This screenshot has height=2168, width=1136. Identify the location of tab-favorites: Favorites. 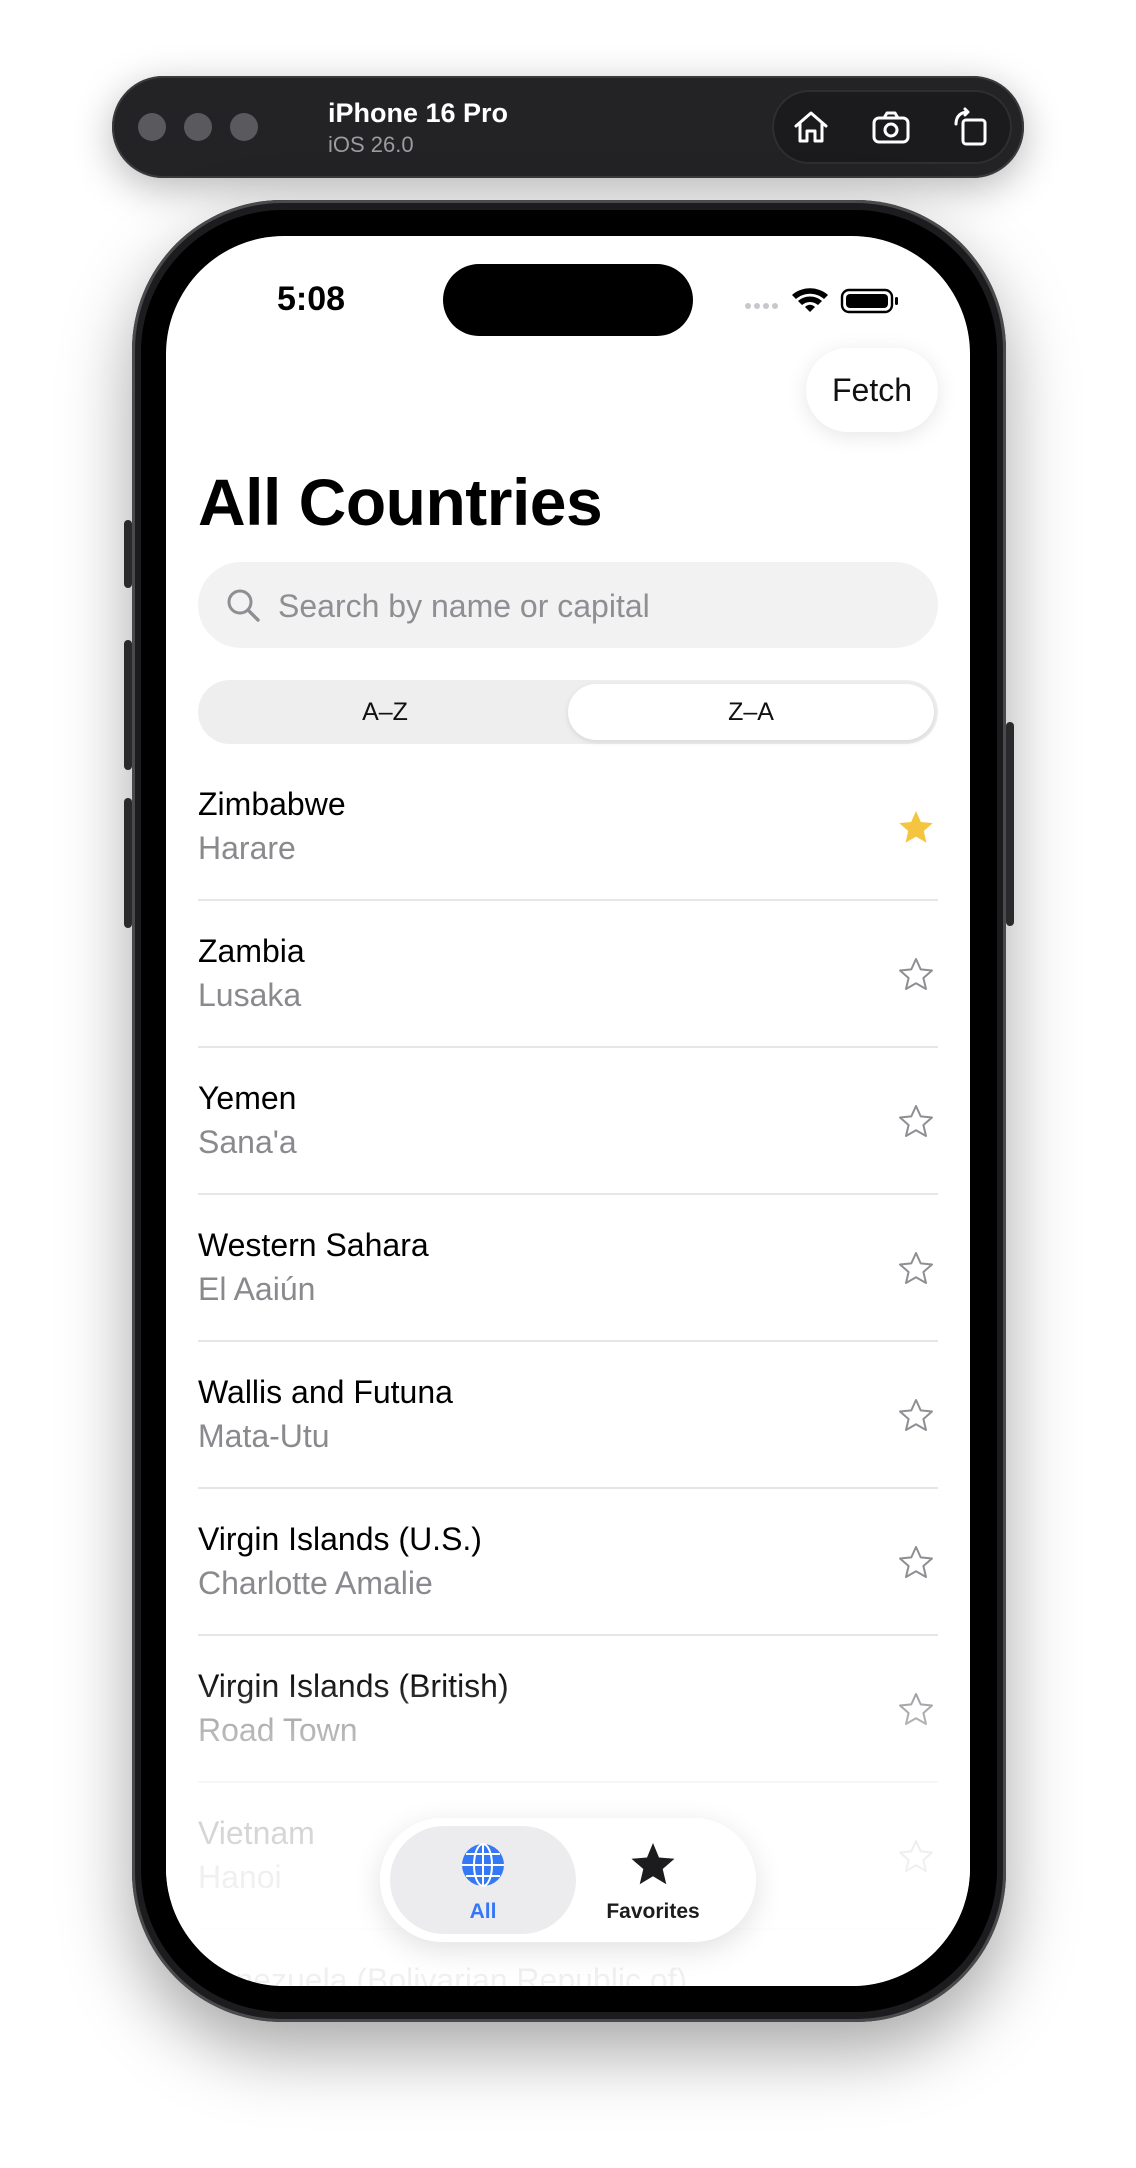
(653, 1880).